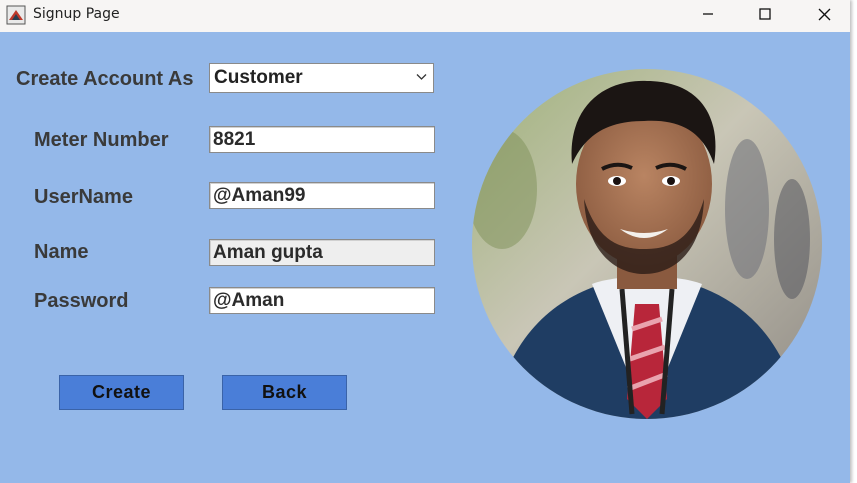 Image resolution: width=857 pixels, height=483 pixels. Describe the element at coordinates (83, 197) in the screenshot. I see `username-label: UserName` at that location.